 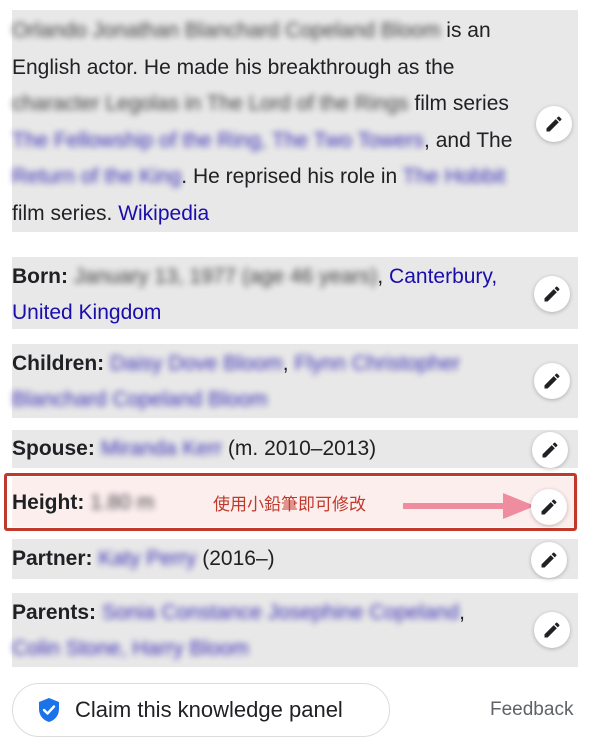 I want to click on edit-height-button, so click(x=549, y=507).